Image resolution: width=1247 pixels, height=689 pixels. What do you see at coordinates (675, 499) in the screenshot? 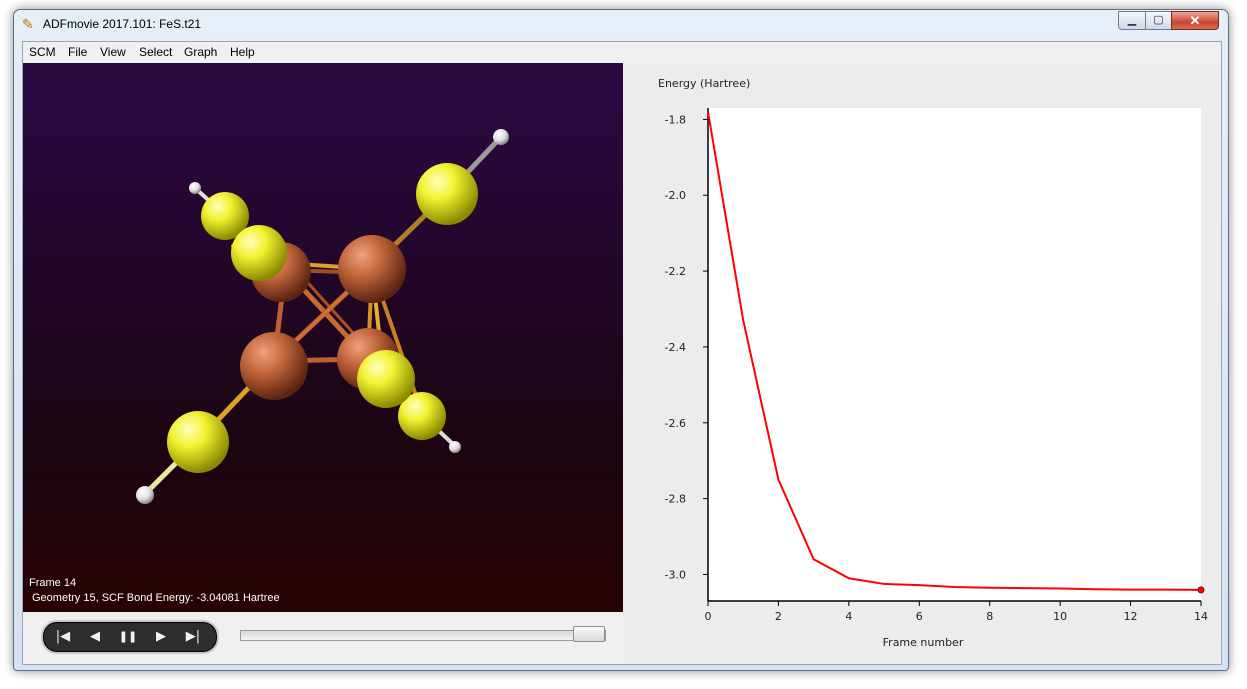
I see `y-tick-label: -2.8` at bounding box center [675, 499].